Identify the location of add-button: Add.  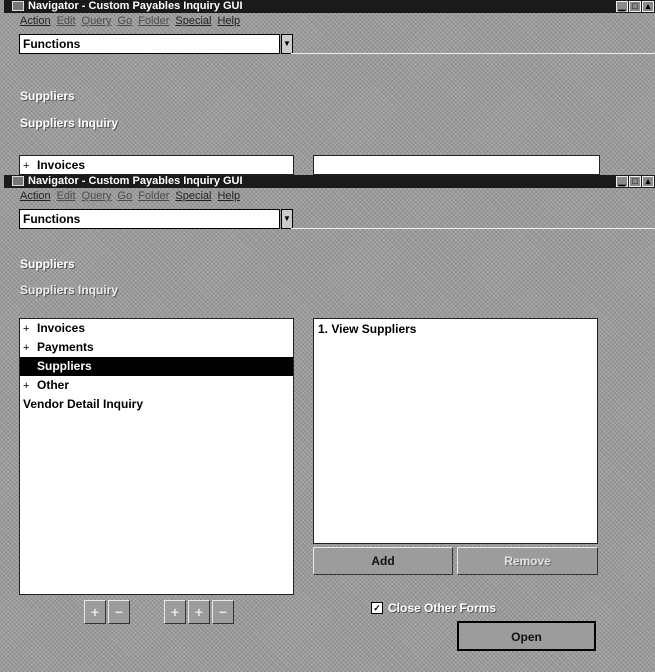
(383, 561).